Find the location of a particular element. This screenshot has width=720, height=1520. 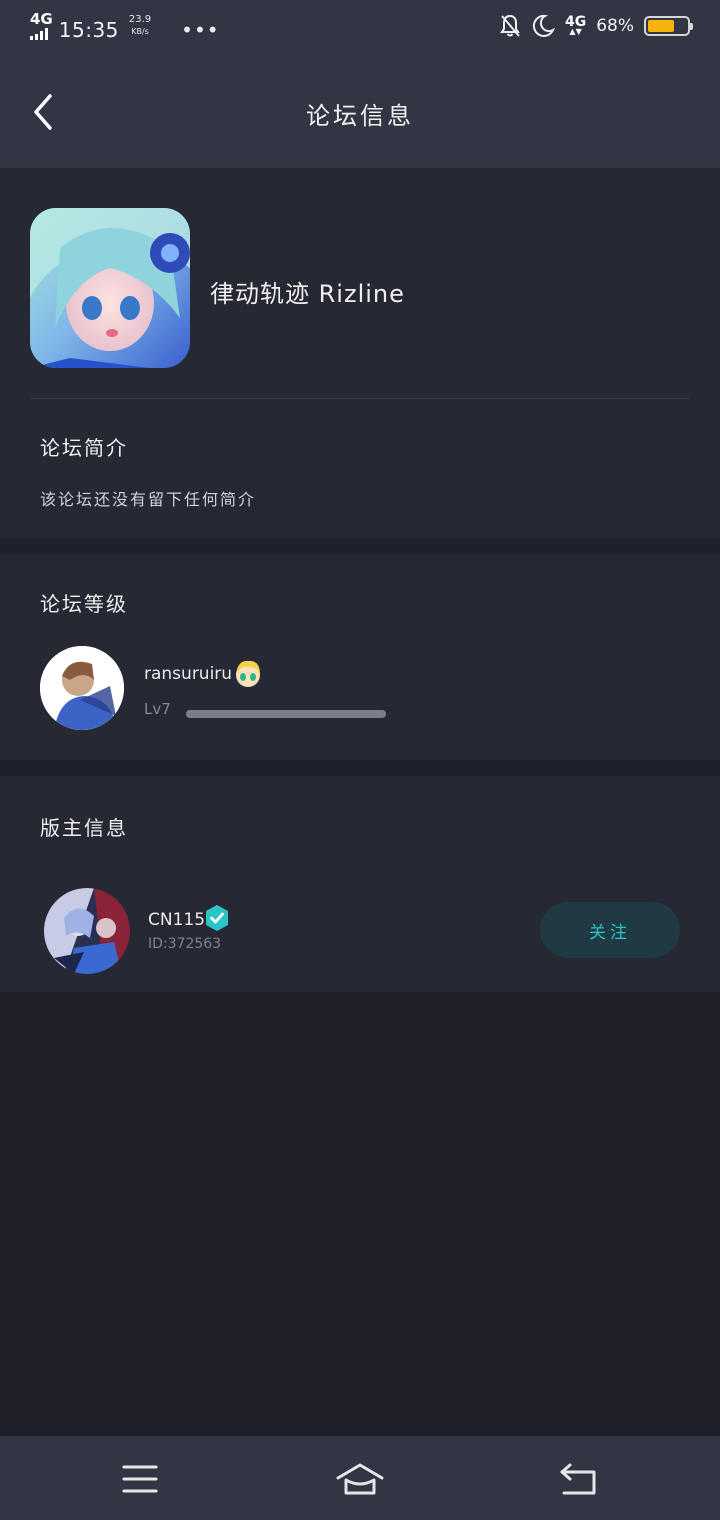

user-avatar-art is located at coordinates (82, 688).